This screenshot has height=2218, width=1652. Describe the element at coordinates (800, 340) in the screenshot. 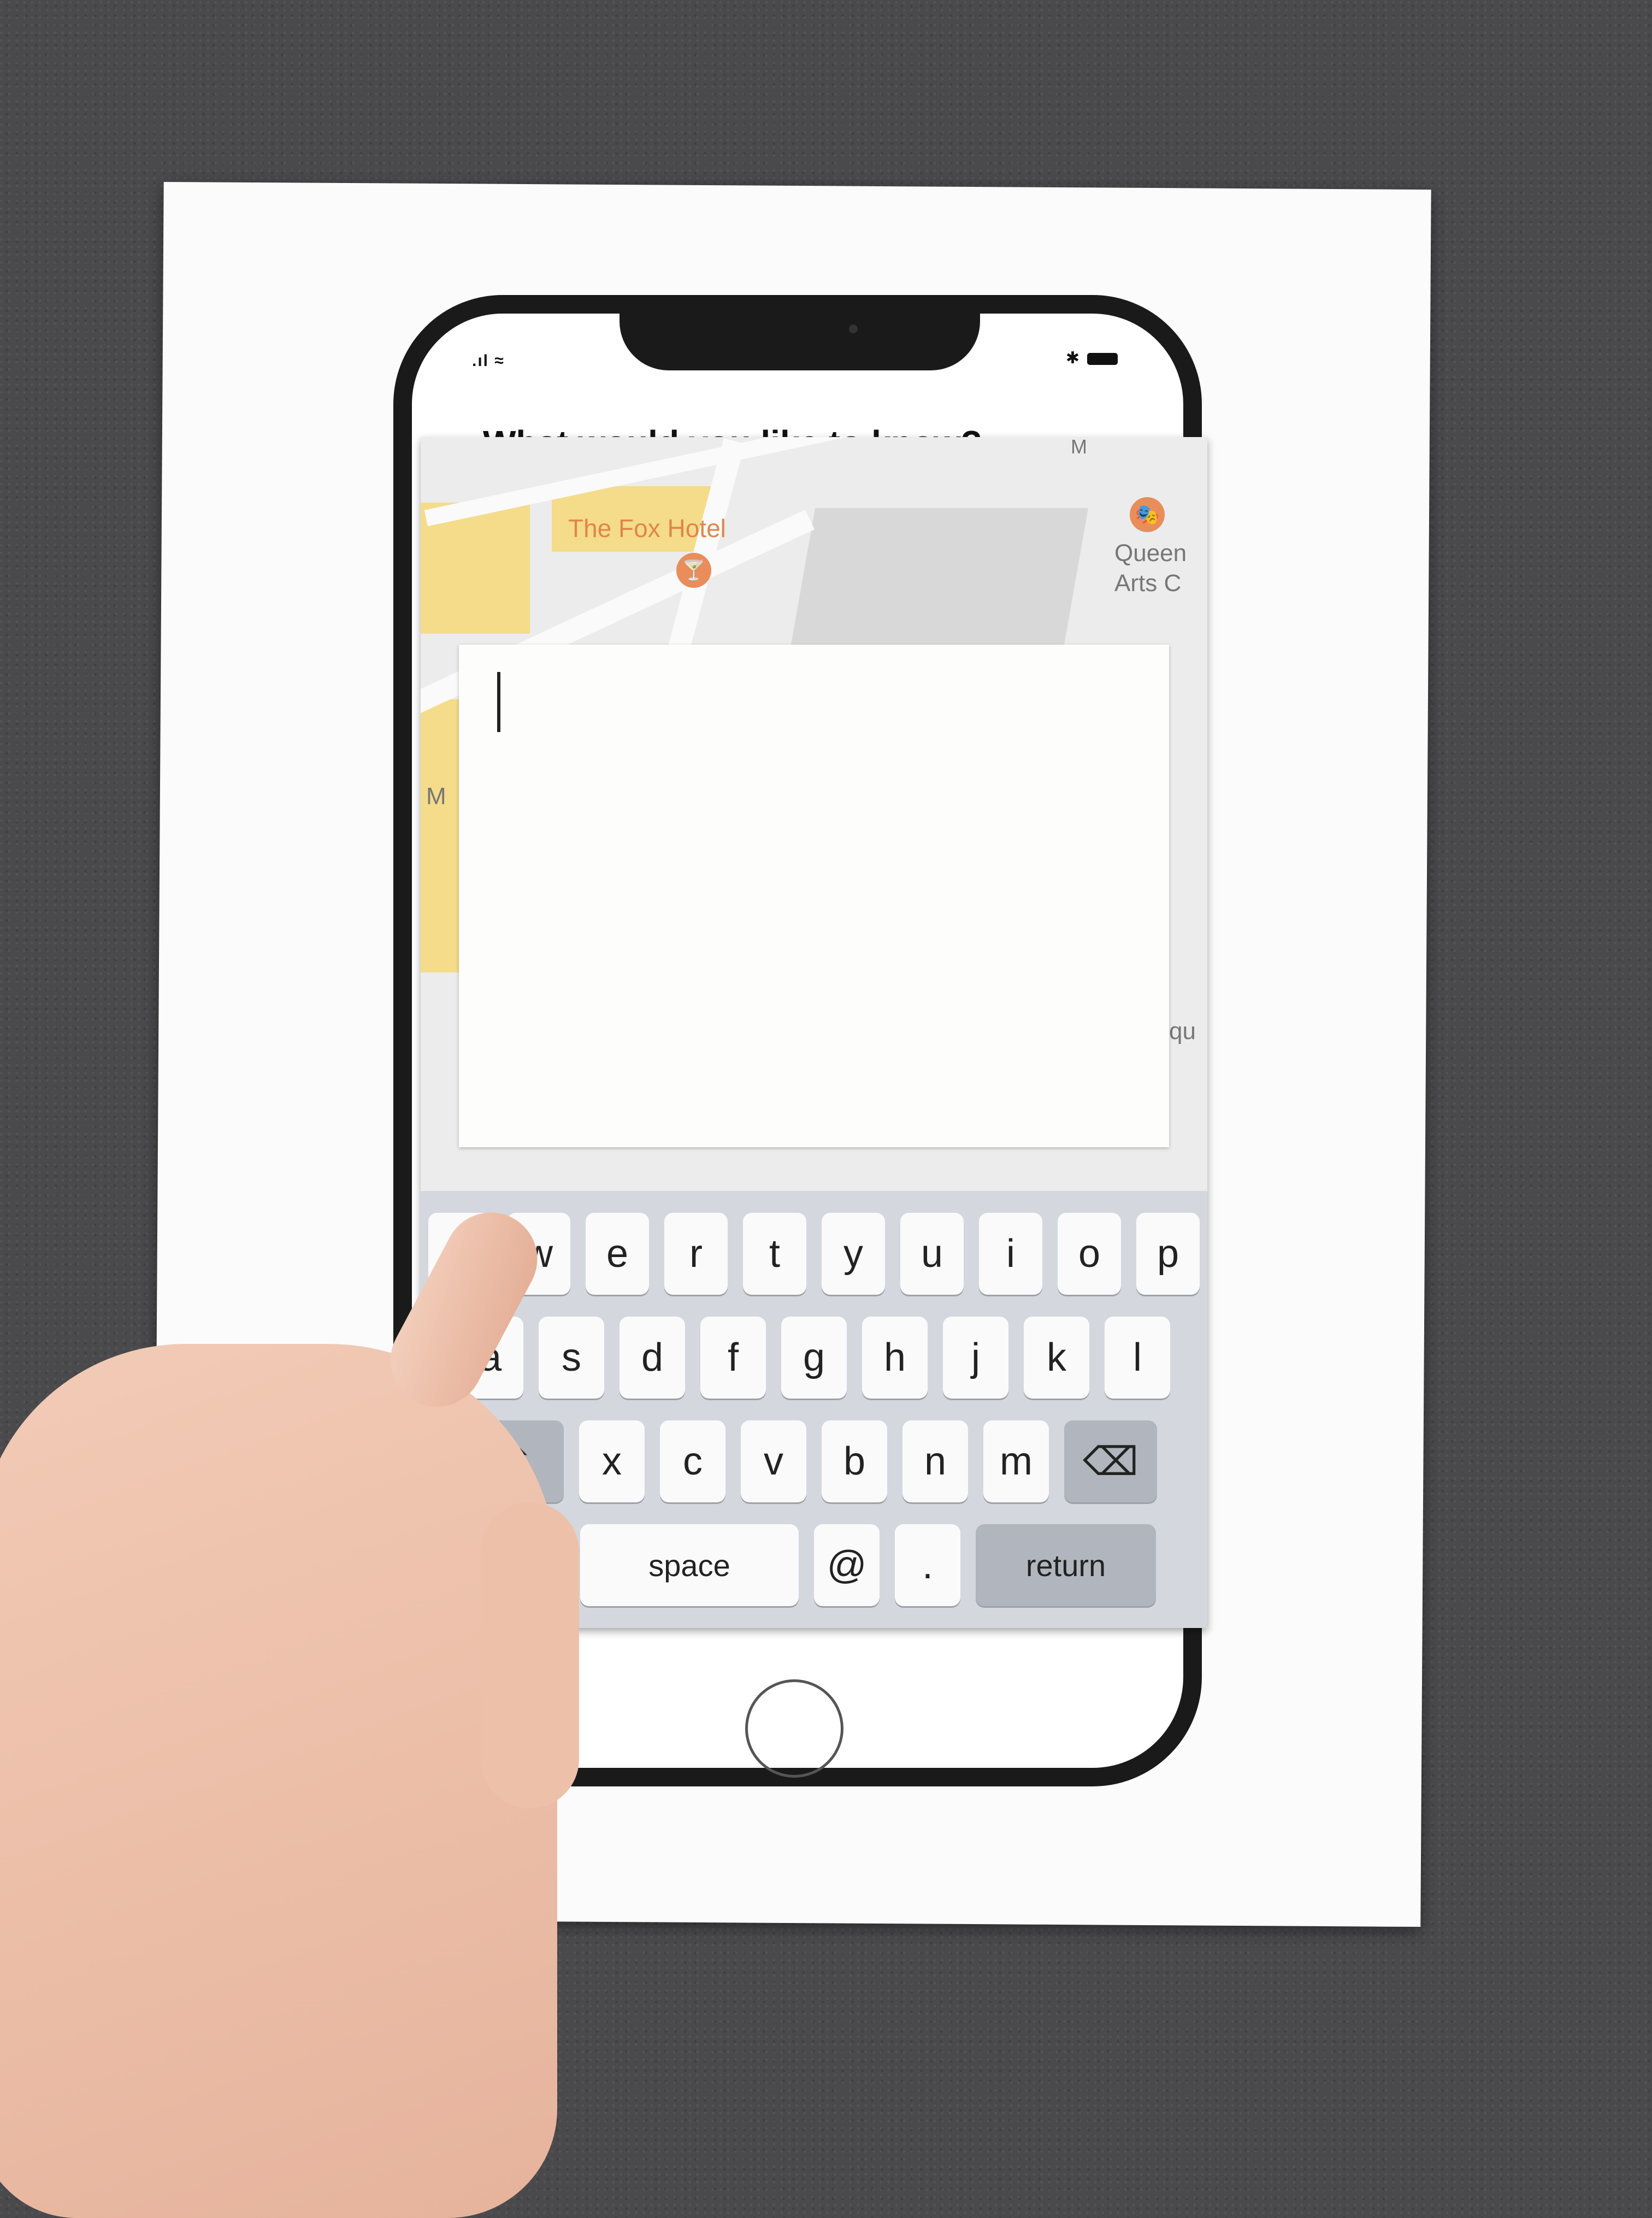

I see `notch` at that location.